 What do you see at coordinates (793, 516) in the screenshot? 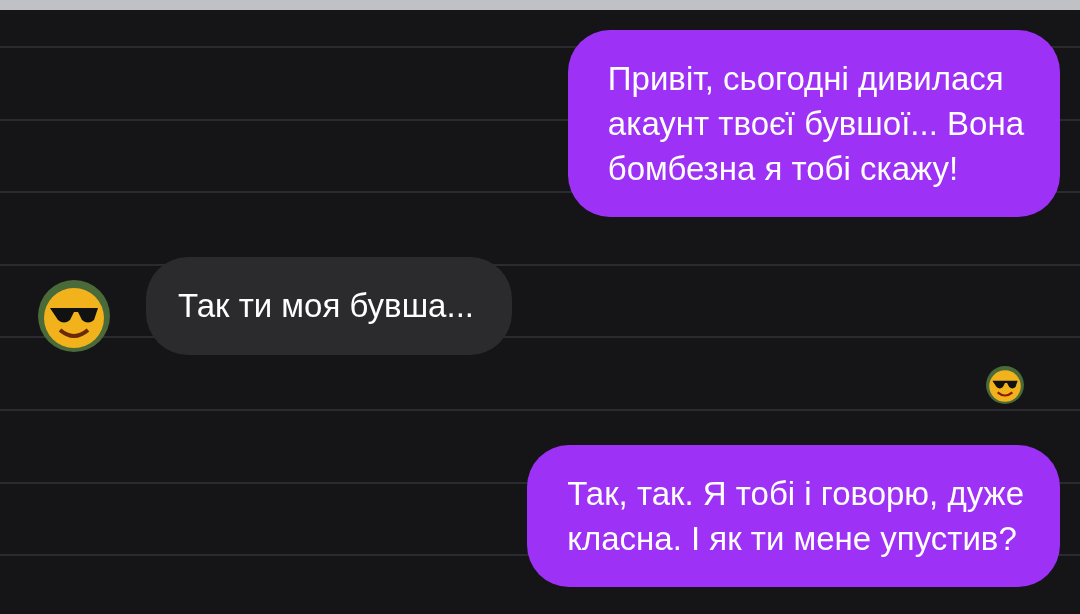
I see `message-bubble: Так, так. Я тобі і говорю, дуже класна. І як ти мене упустив?` at bounding box center [793, 516].